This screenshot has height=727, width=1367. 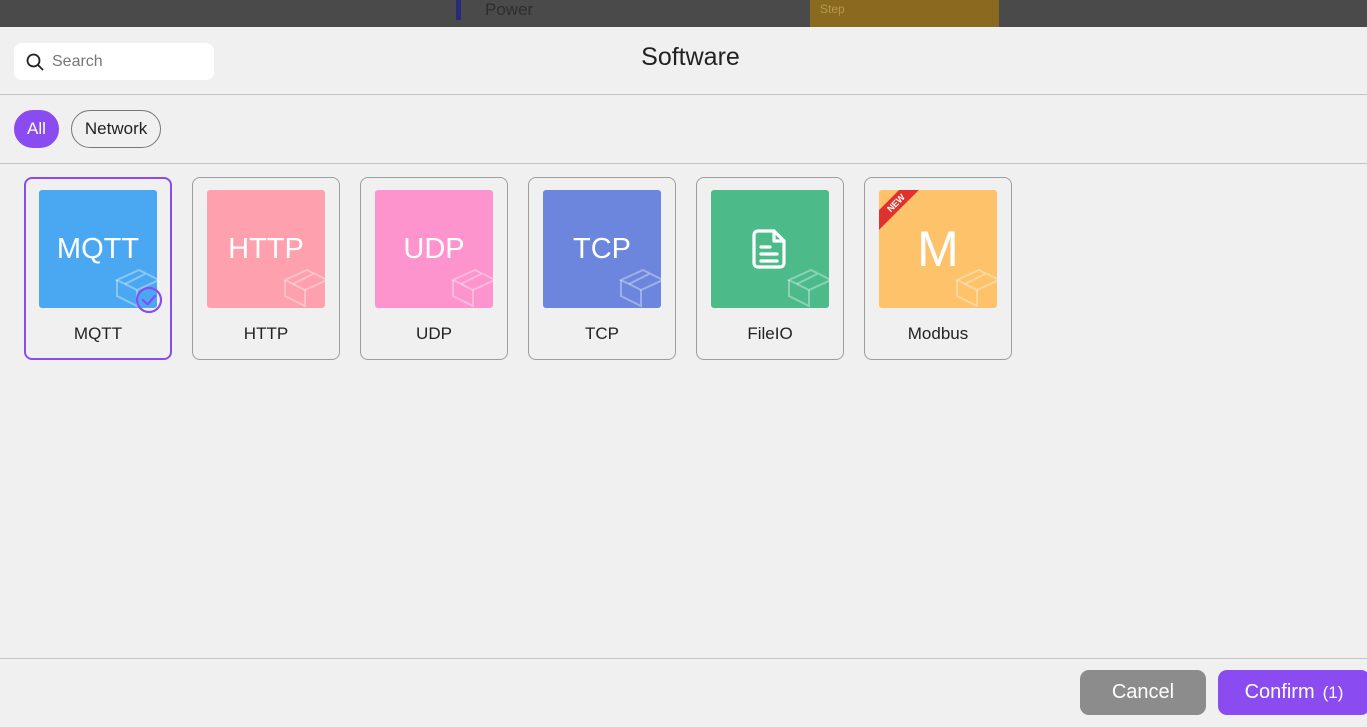 I want to click on check-circle-icon, so click(x=149, y=300).